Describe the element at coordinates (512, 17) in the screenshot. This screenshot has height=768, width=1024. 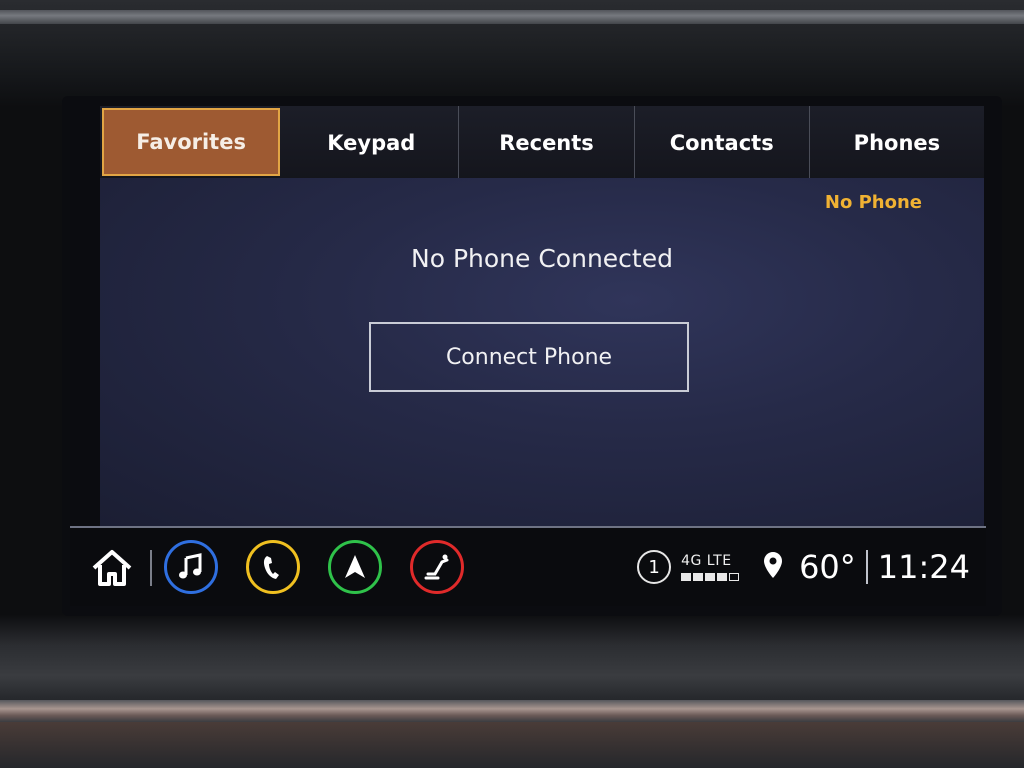
I see `top-trim` at that location.